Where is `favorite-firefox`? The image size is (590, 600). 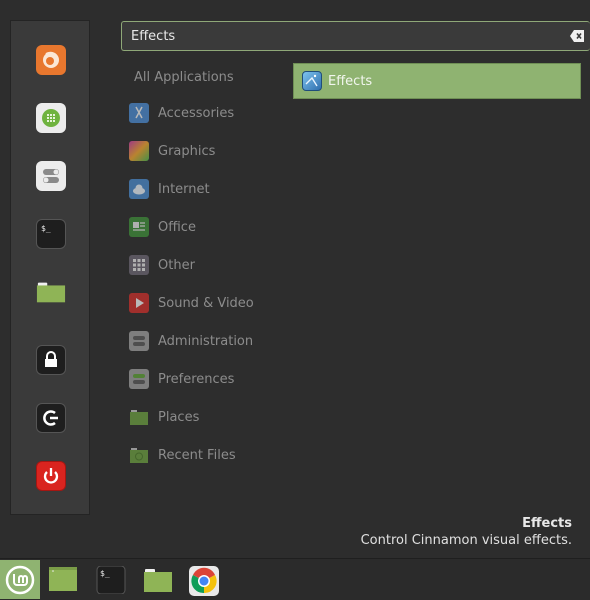 favorite-firefox is located at coordinates (51, 60).